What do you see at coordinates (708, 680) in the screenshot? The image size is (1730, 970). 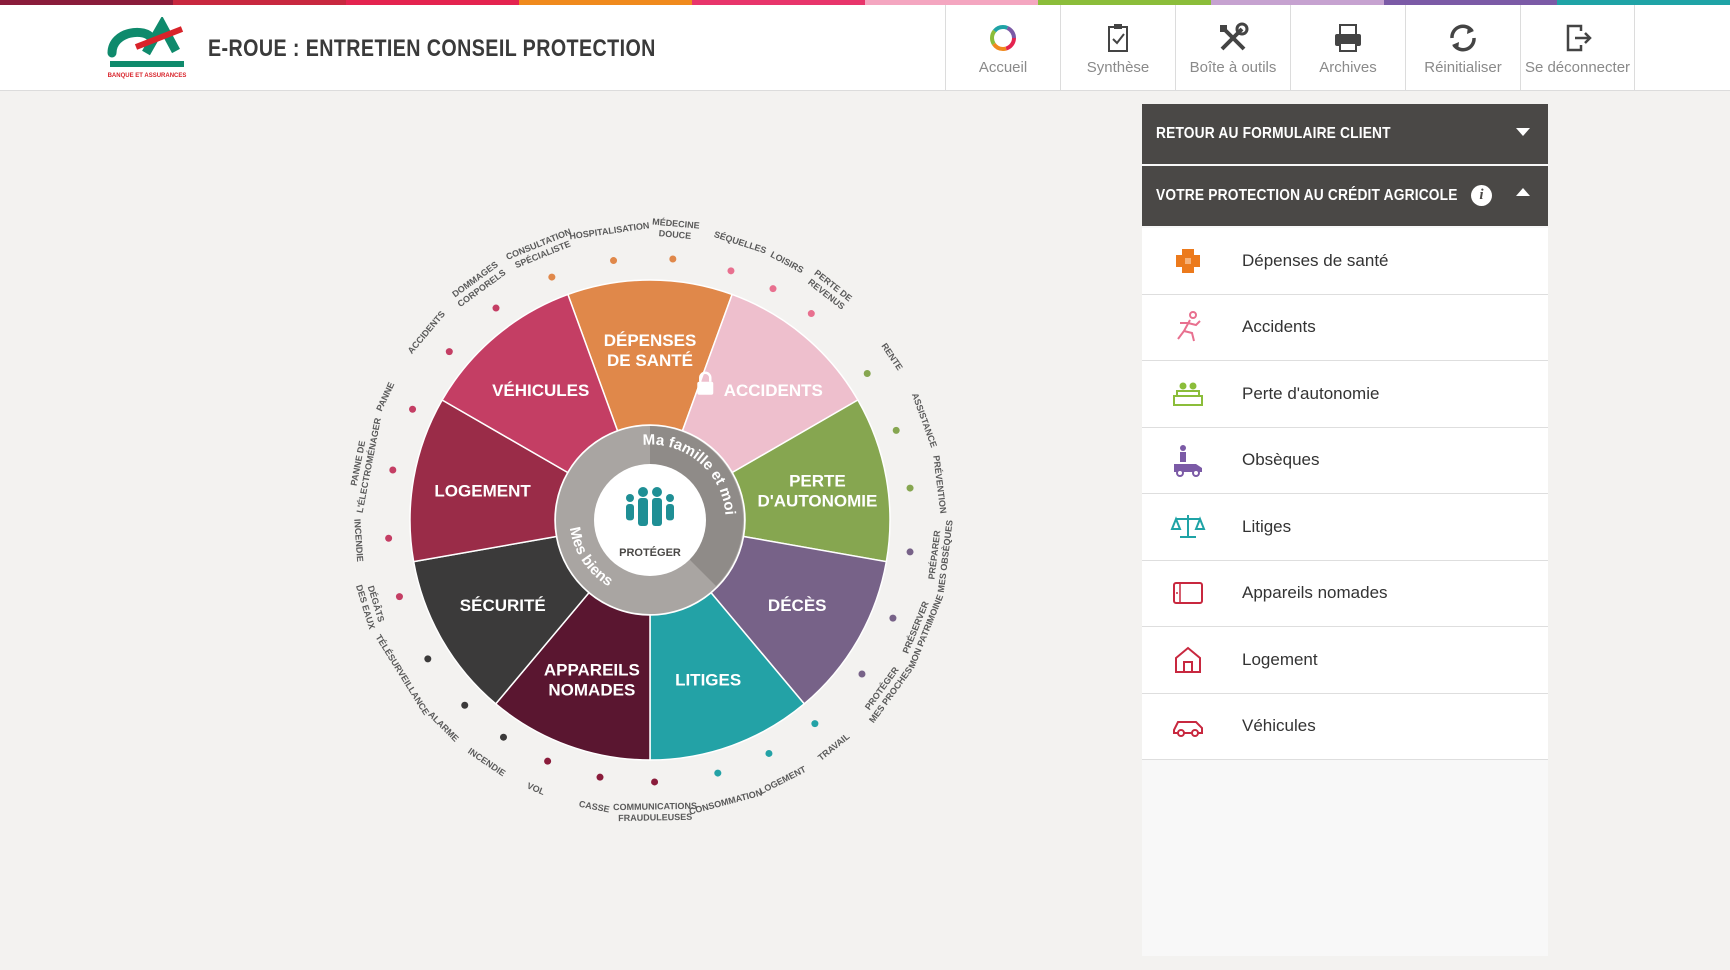 I see `segment-label: LITIGES` at bounding box center [708, 680].